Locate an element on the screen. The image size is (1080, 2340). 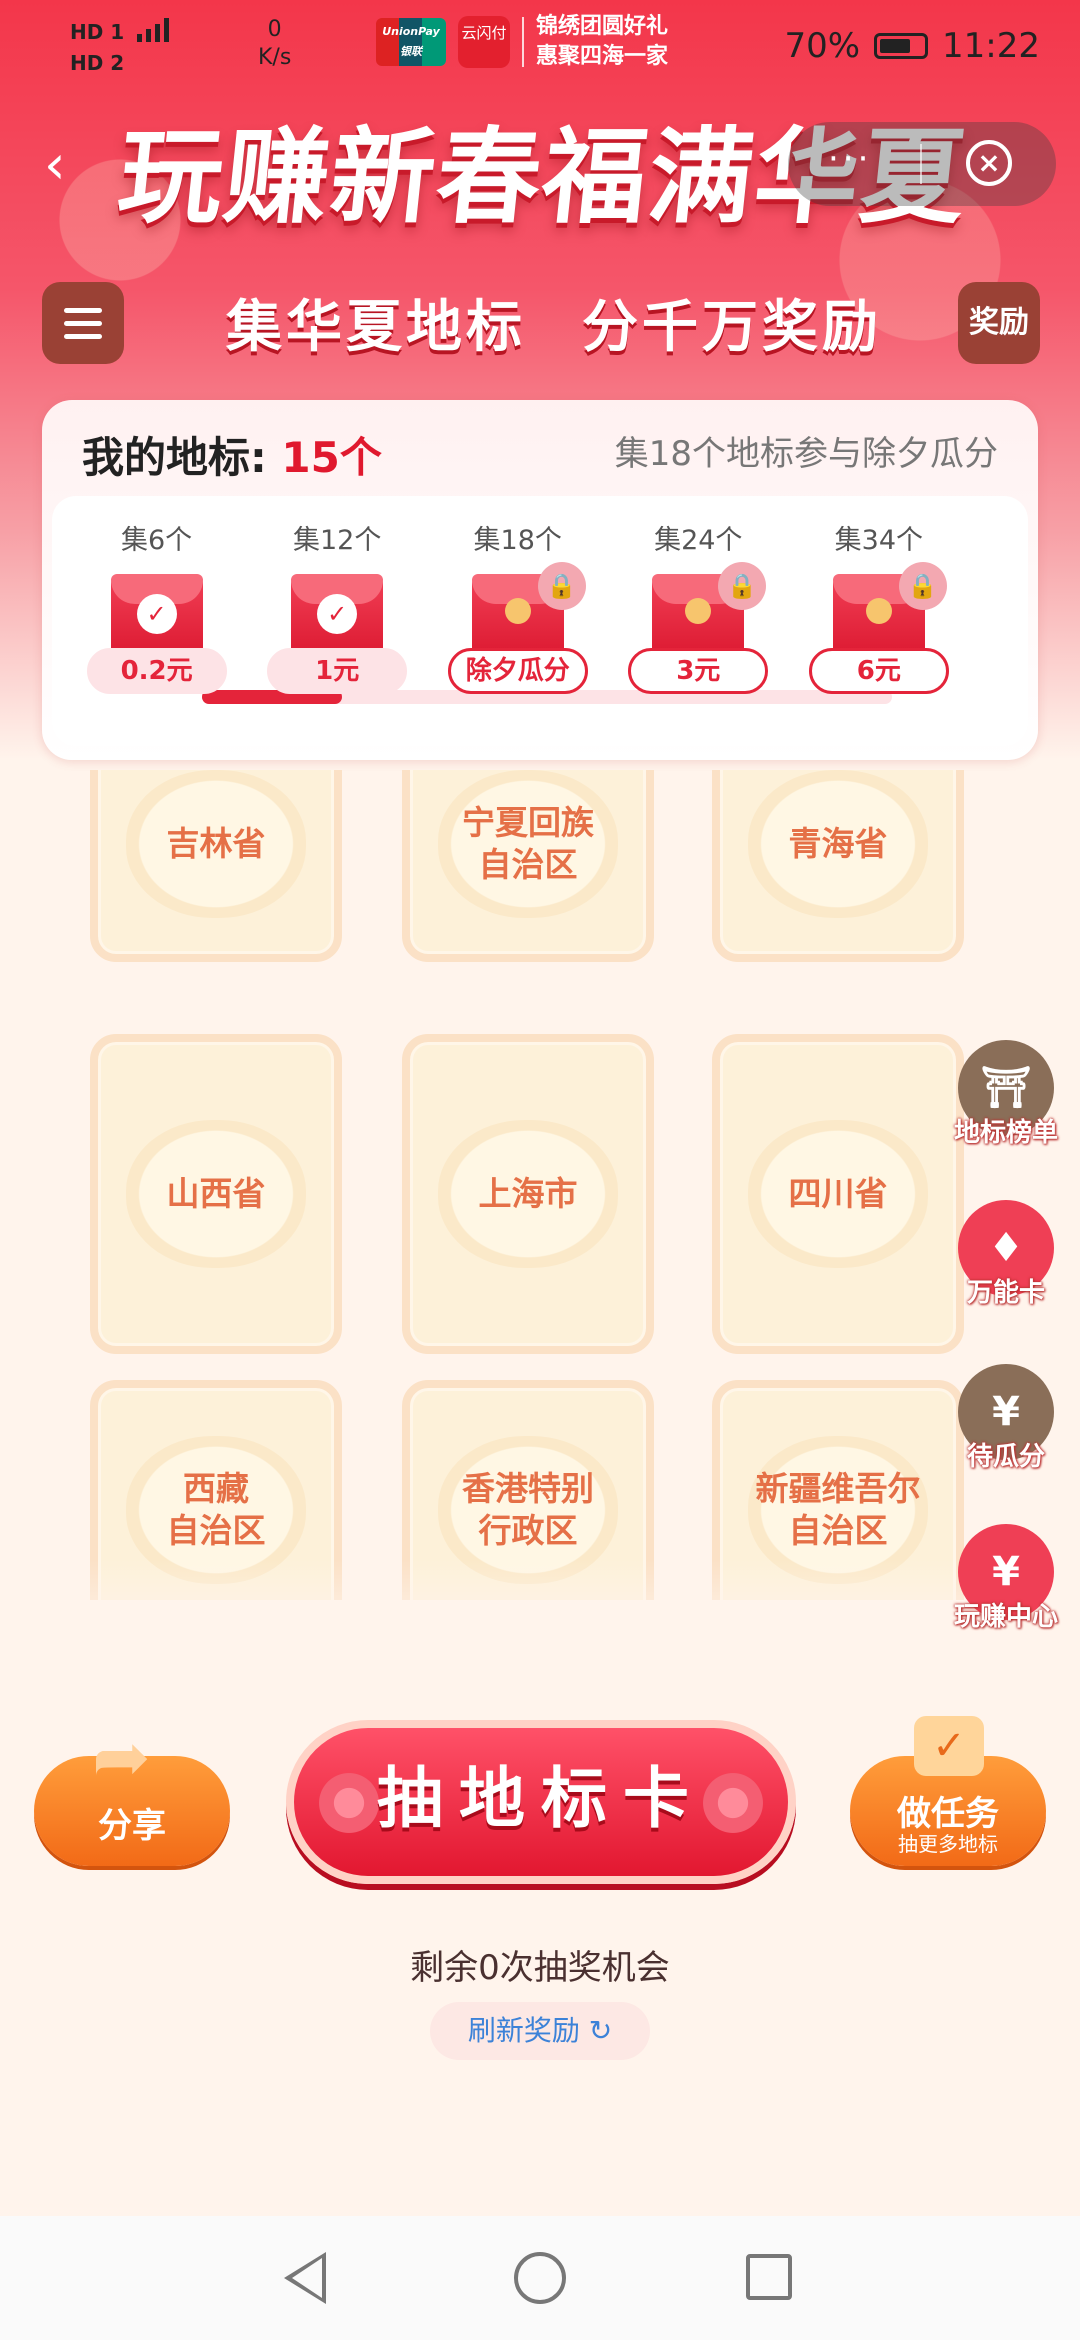
network-speed: 0 K/s is located at coordinates (274, 44).